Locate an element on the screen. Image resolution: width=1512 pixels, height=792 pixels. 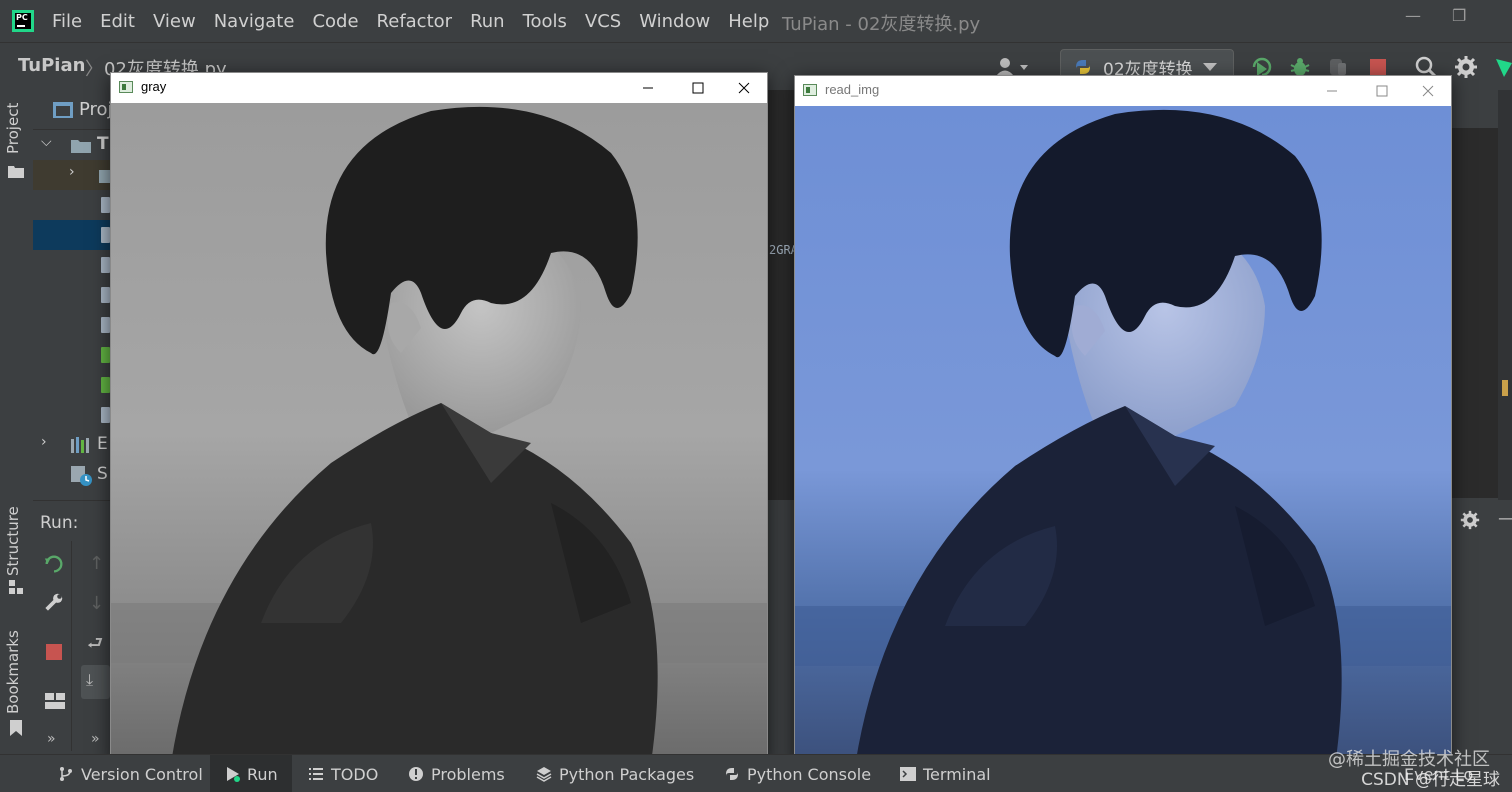
menu-edit: Edit is located at coordinates (117, 21).